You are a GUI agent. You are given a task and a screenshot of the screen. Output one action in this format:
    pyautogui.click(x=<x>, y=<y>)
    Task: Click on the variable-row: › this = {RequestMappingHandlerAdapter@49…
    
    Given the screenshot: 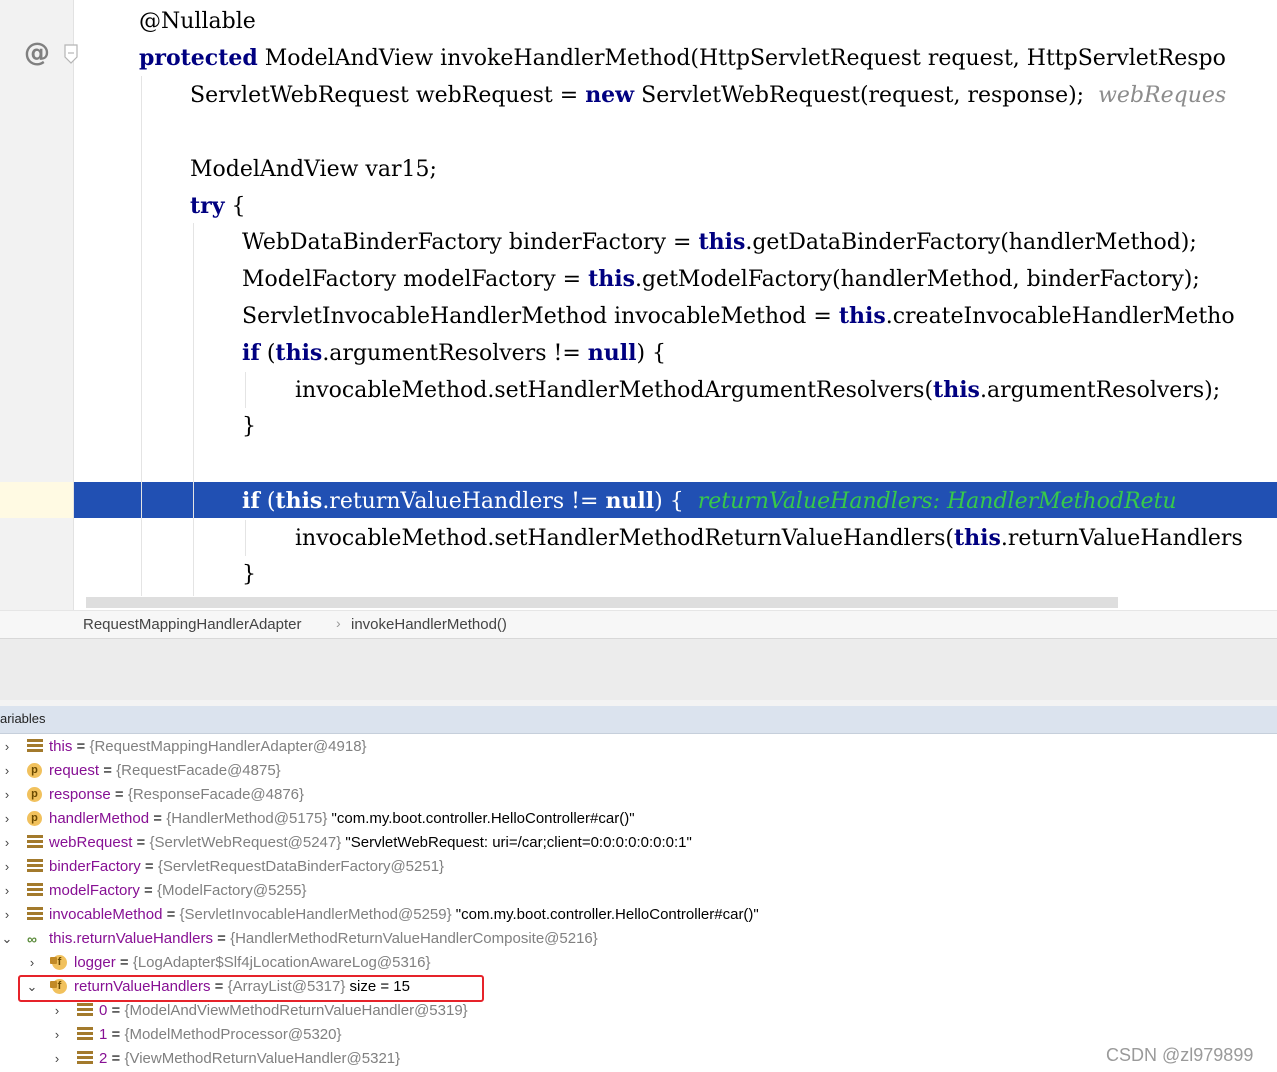 What is the action you would take?
    pyautogui.click(x=638, y=747)
    